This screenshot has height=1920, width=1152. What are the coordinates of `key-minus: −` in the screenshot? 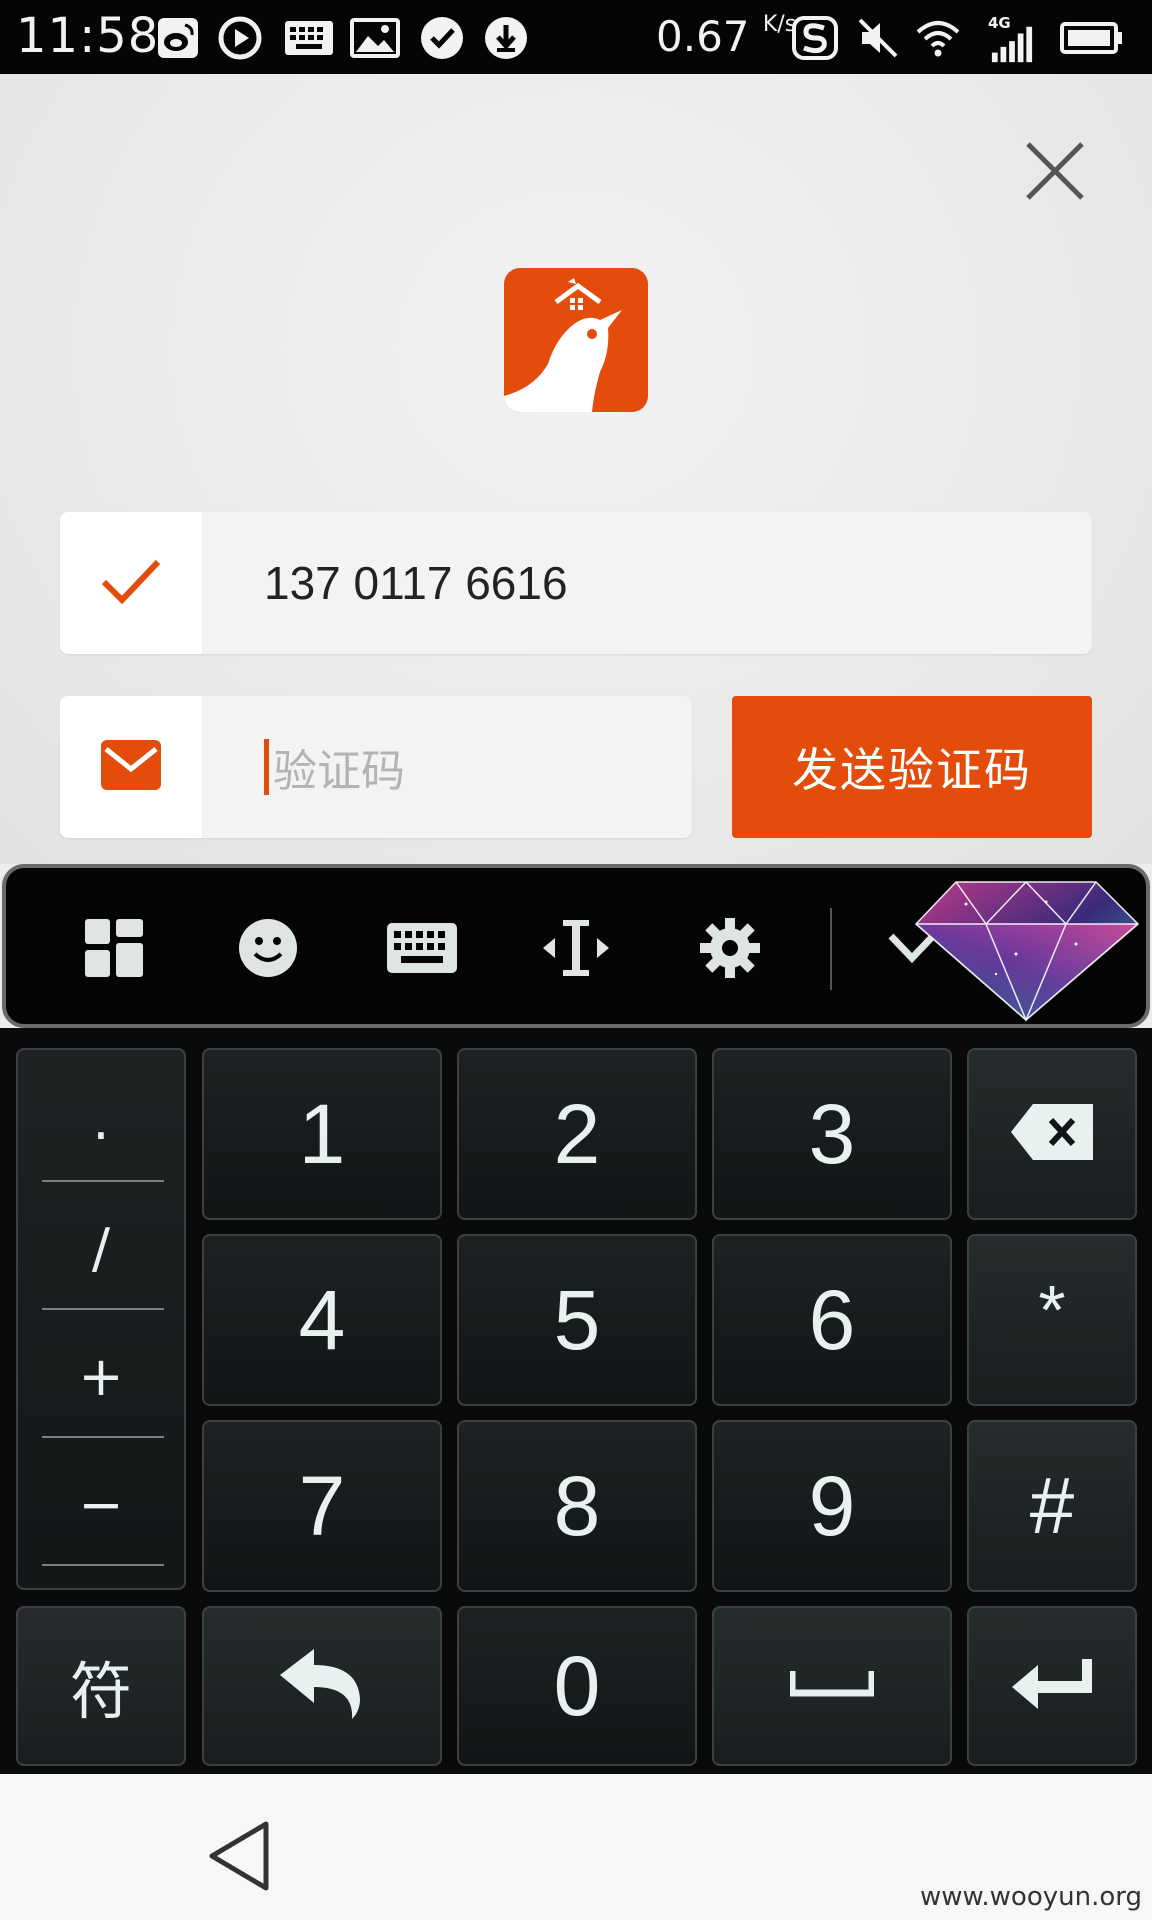 It's located at (101, 1504).